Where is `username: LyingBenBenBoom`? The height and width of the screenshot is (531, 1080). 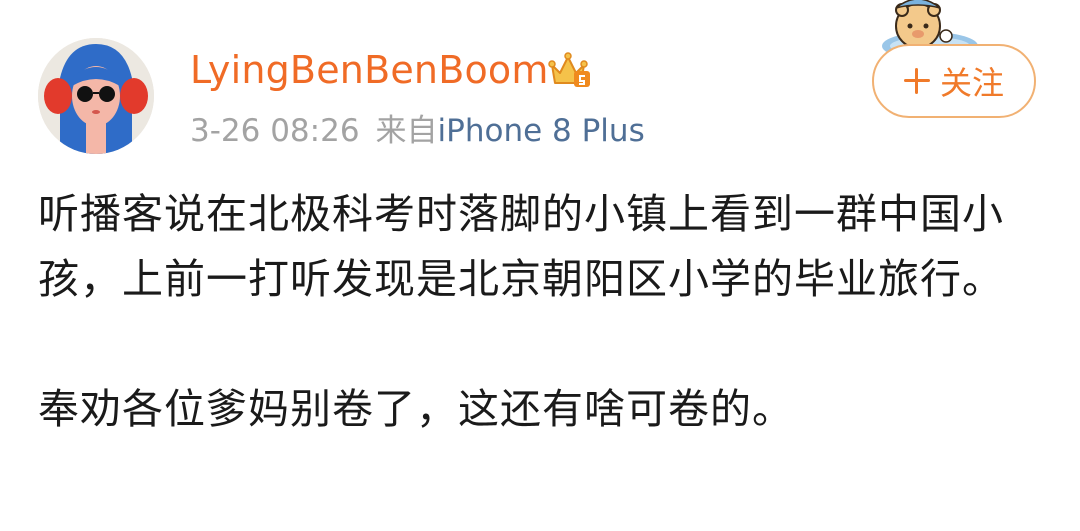 username: LyingBenBenBoom is located at coordinates (369, 70).